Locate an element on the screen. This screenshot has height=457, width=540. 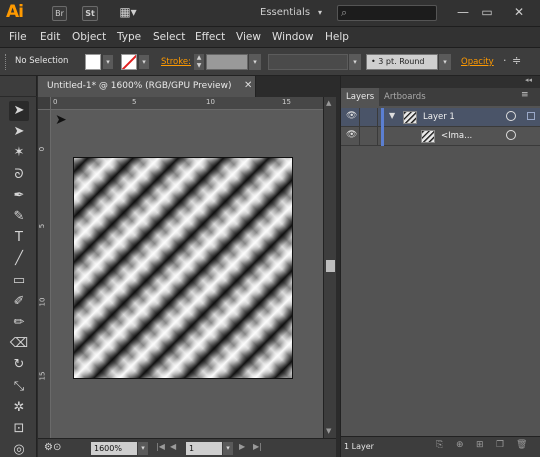
panel-grip is located at coordinates (6, 62).